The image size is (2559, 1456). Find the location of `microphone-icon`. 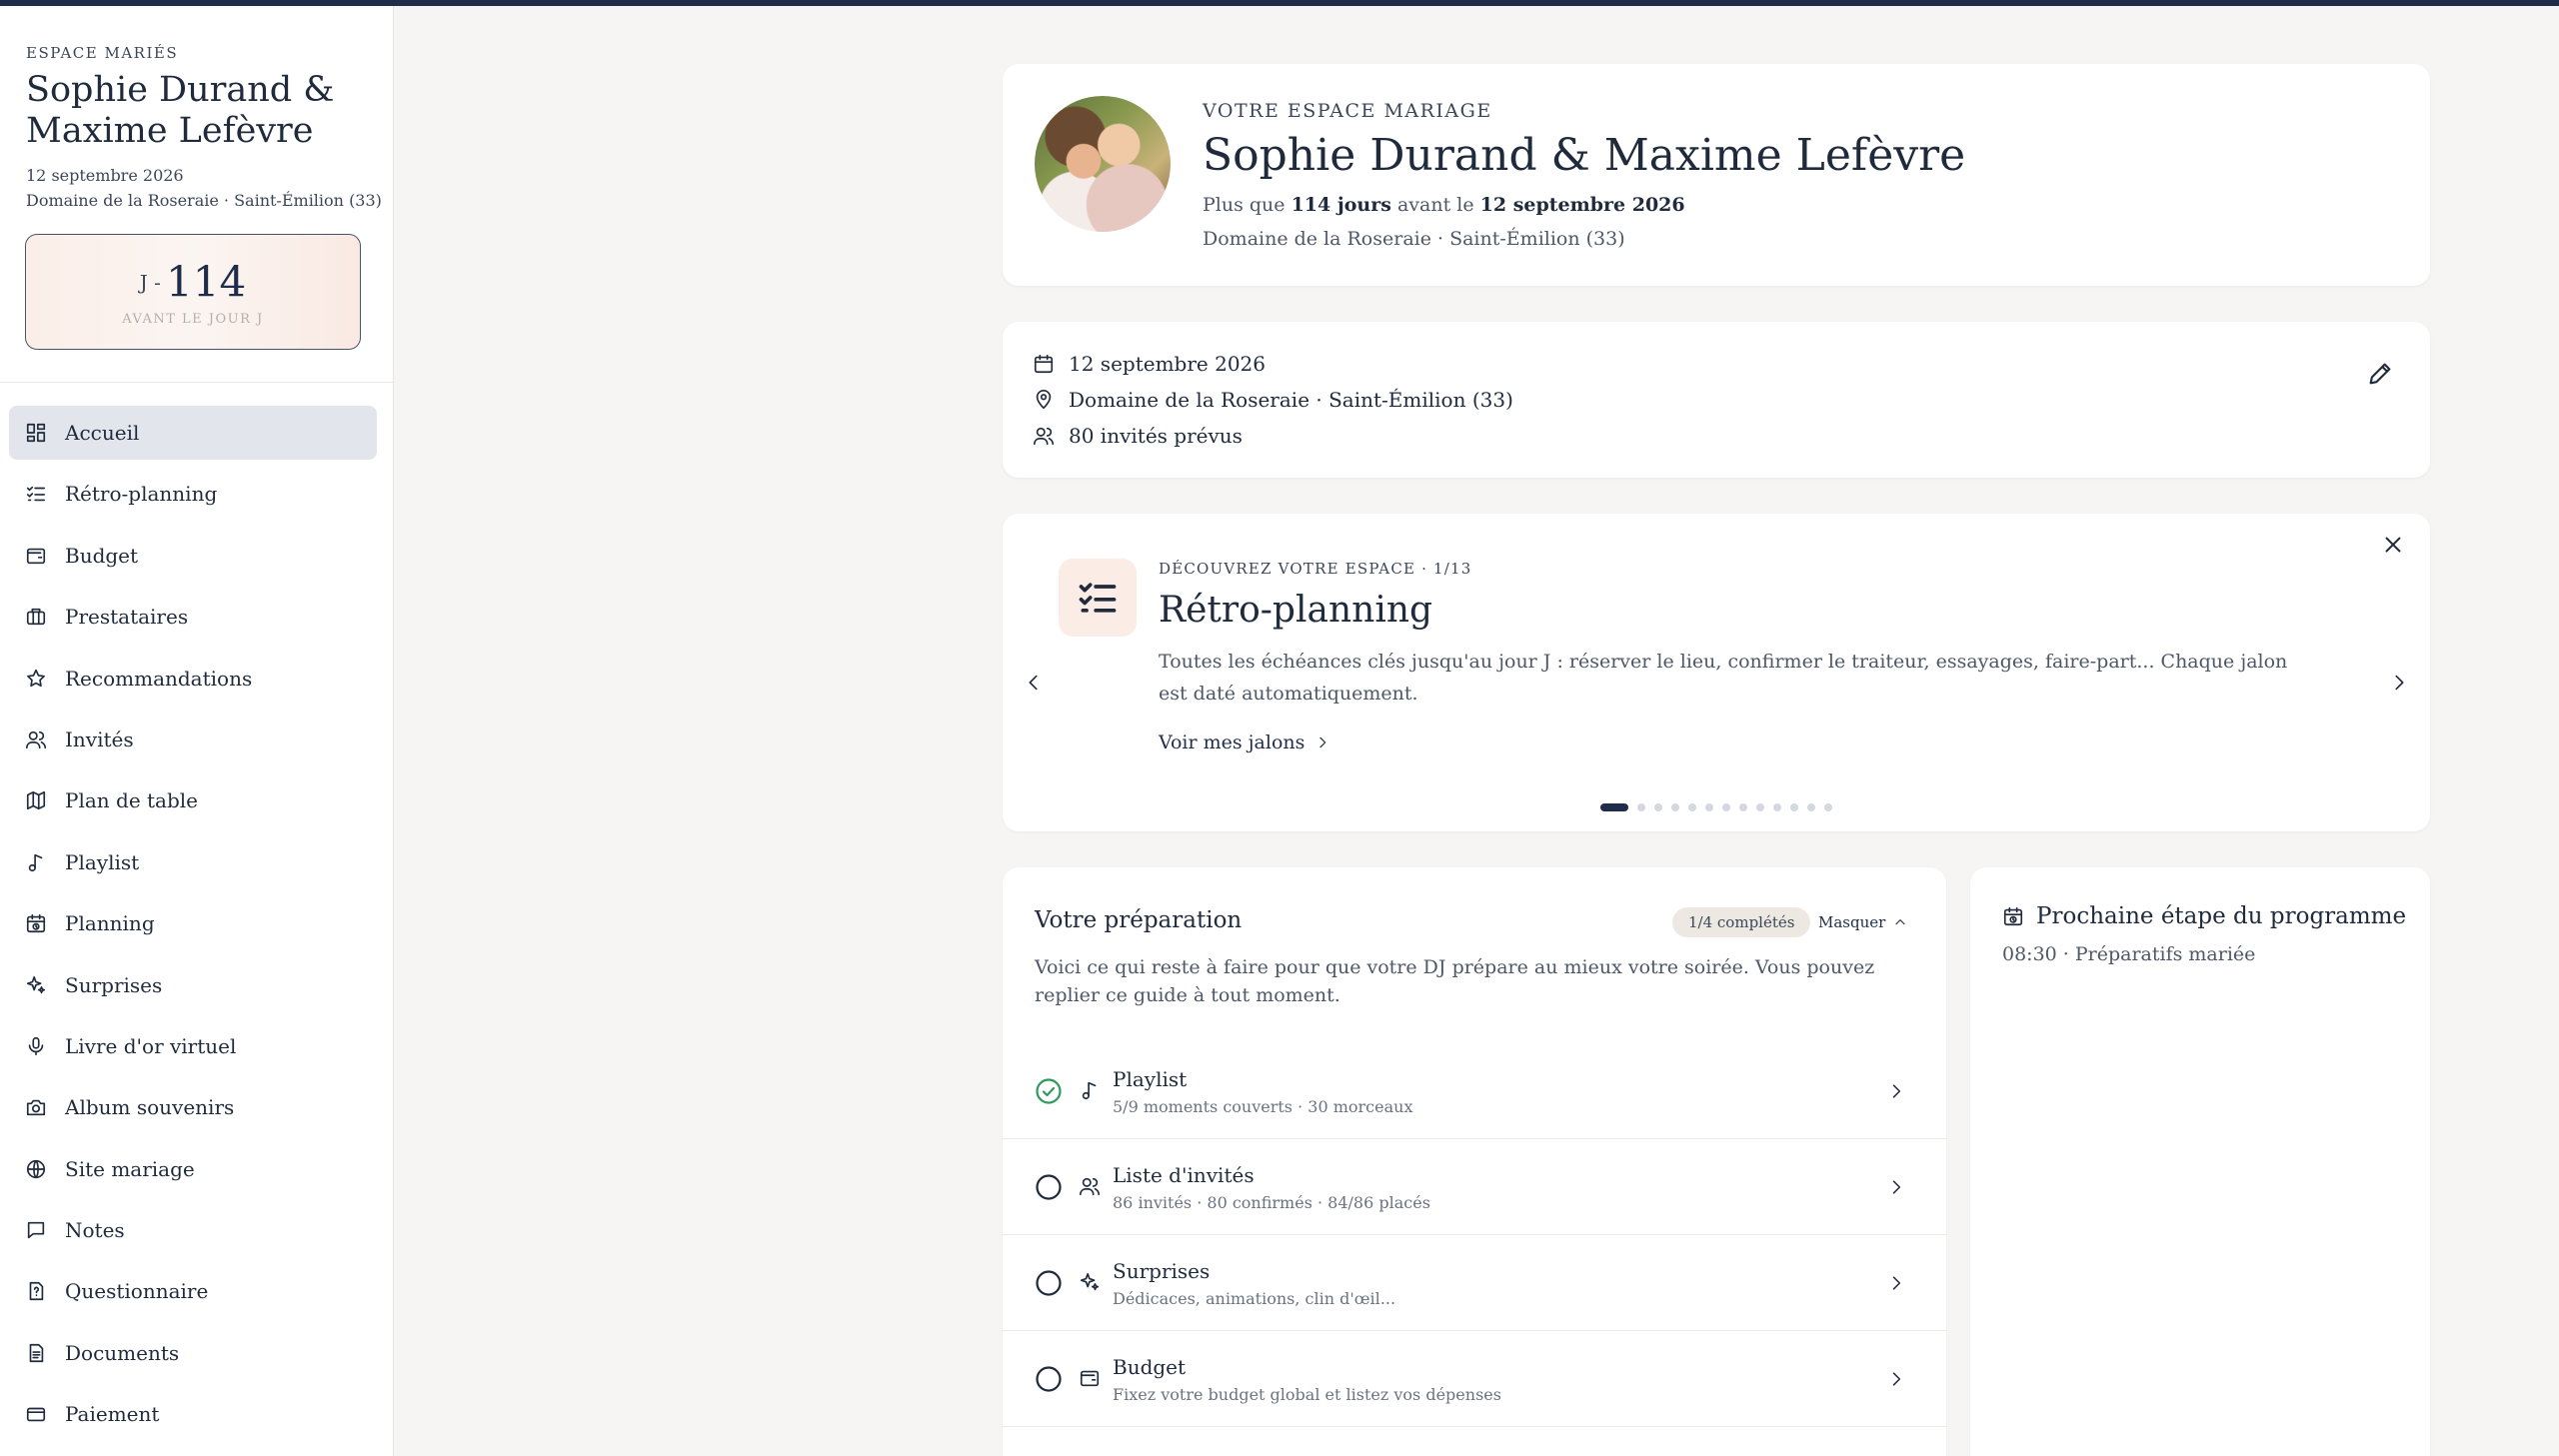

microphone-icon is located at coordinates (36, 1045).